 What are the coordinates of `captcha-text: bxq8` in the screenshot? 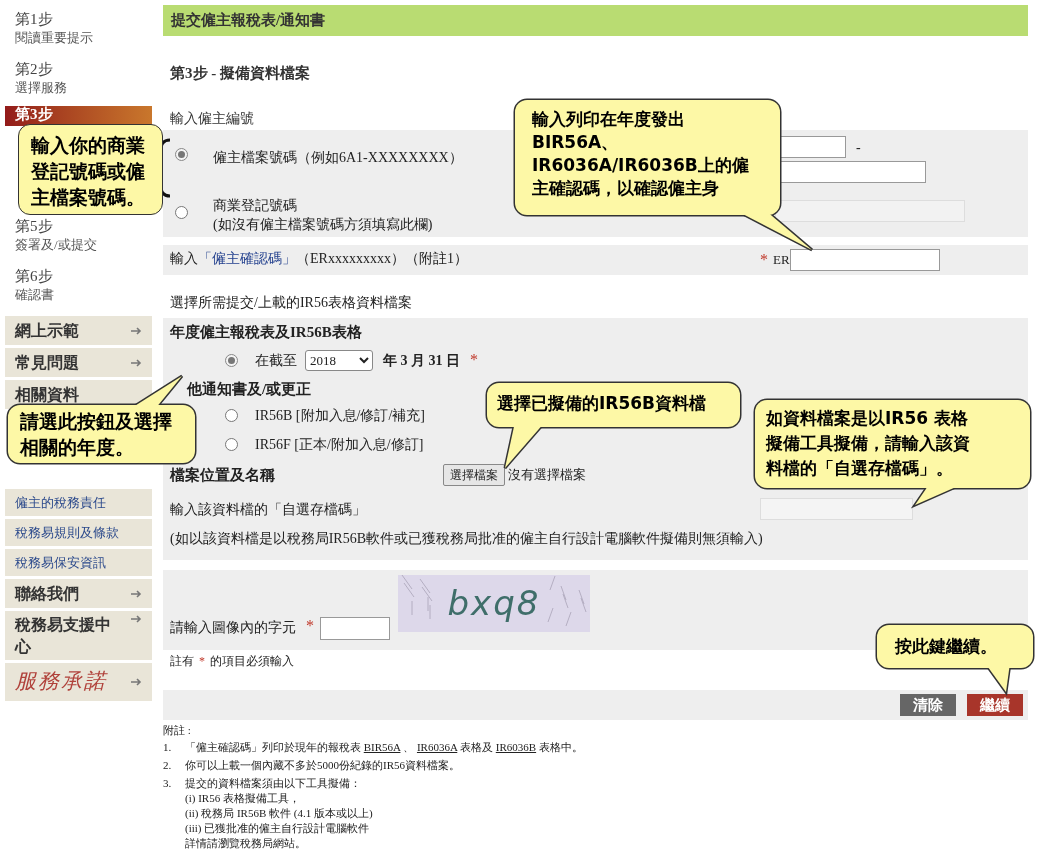 It's located at (494, 603).